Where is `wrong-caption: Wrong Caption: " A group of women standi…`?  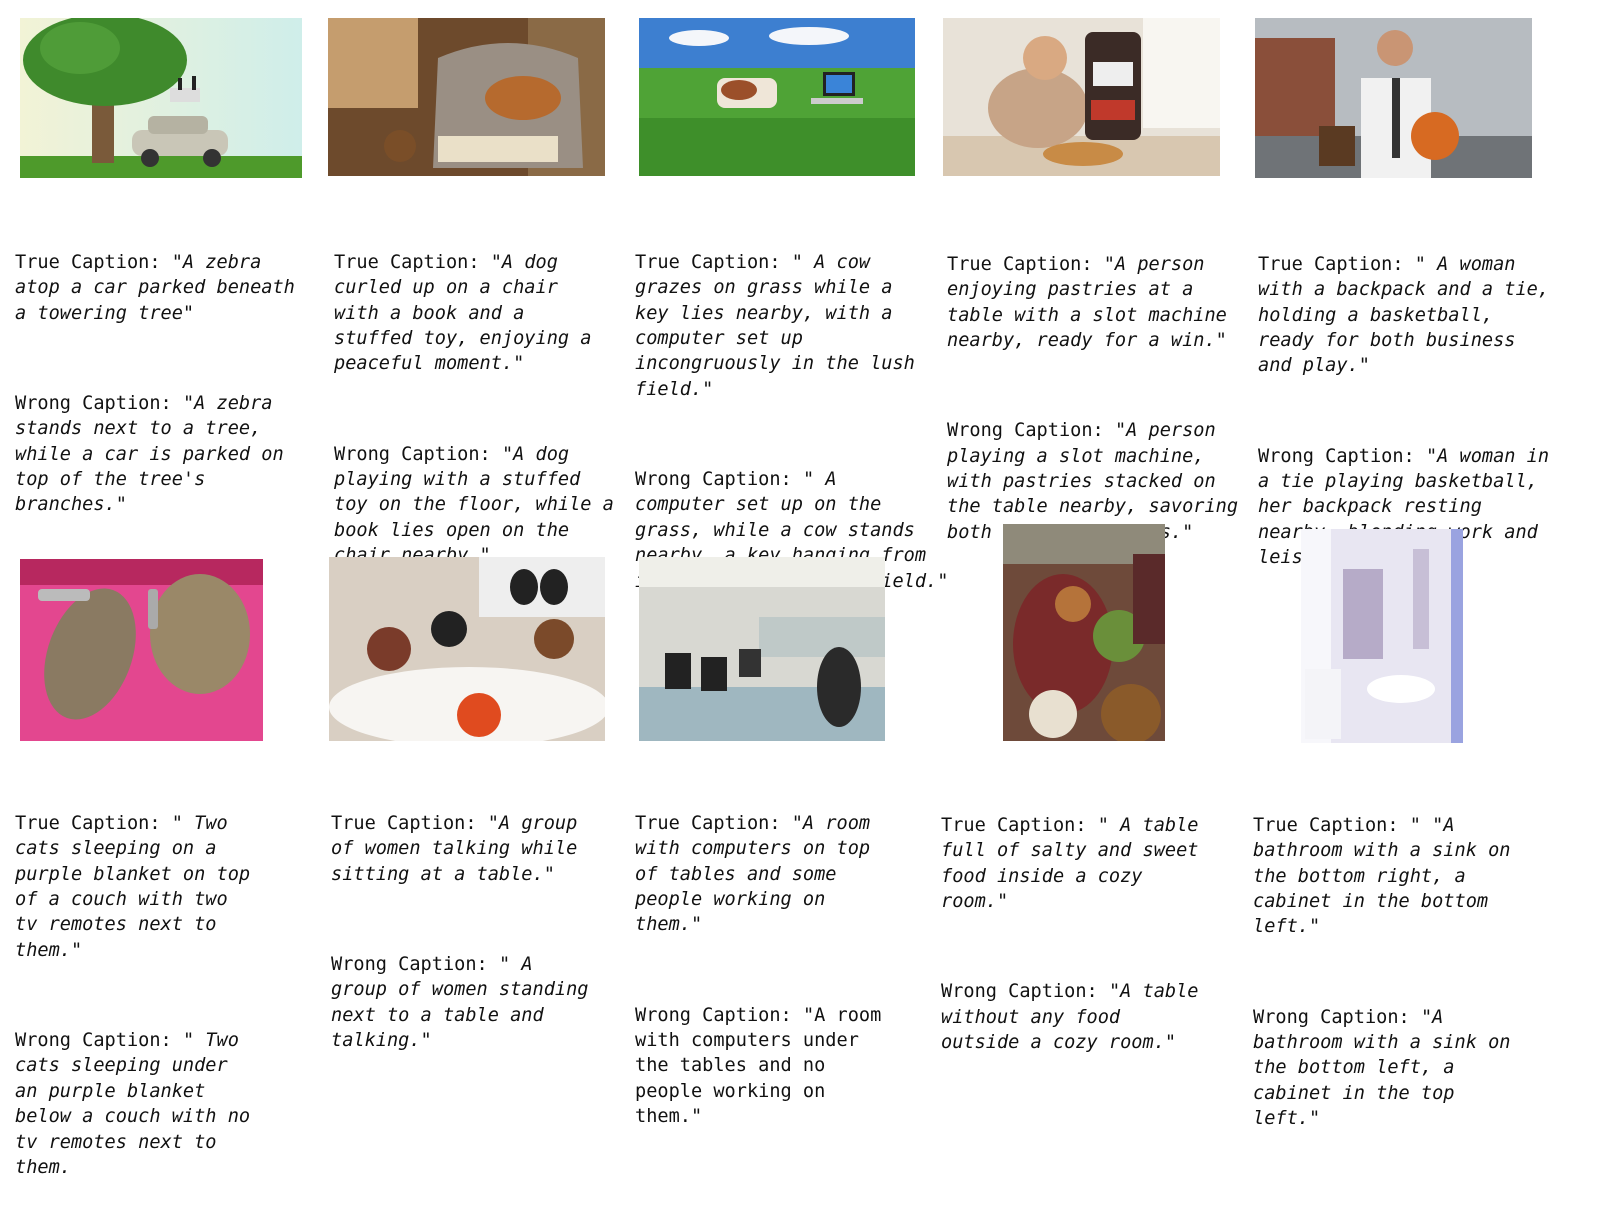 wrong-caption: Wrong Caption: " A group of women standi… is located at coordinates (459, 1003).